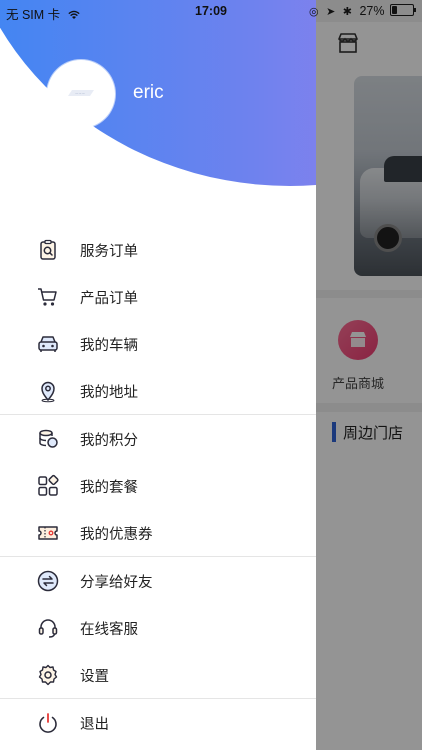 Image resolution: width=422 pixels, height=750 pixels. Describe the element at coordinates (116, 535) in the screenshot. I see `menu-item-label: 我的优惠券` at that location.